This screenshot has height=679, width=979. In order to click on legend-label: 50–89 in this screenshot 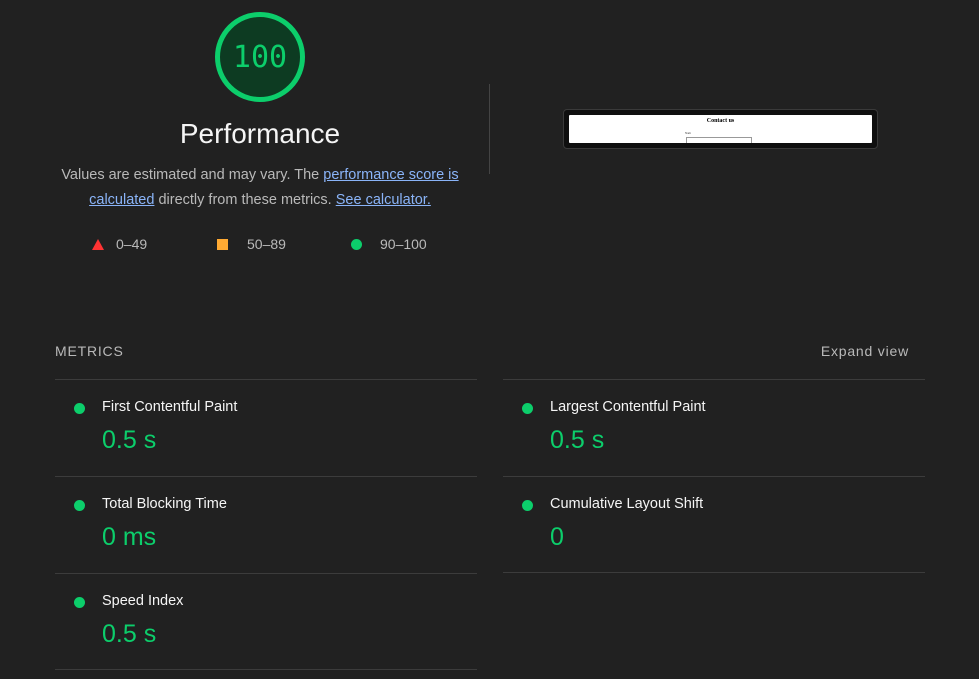, I will do `click(266, 244)`.